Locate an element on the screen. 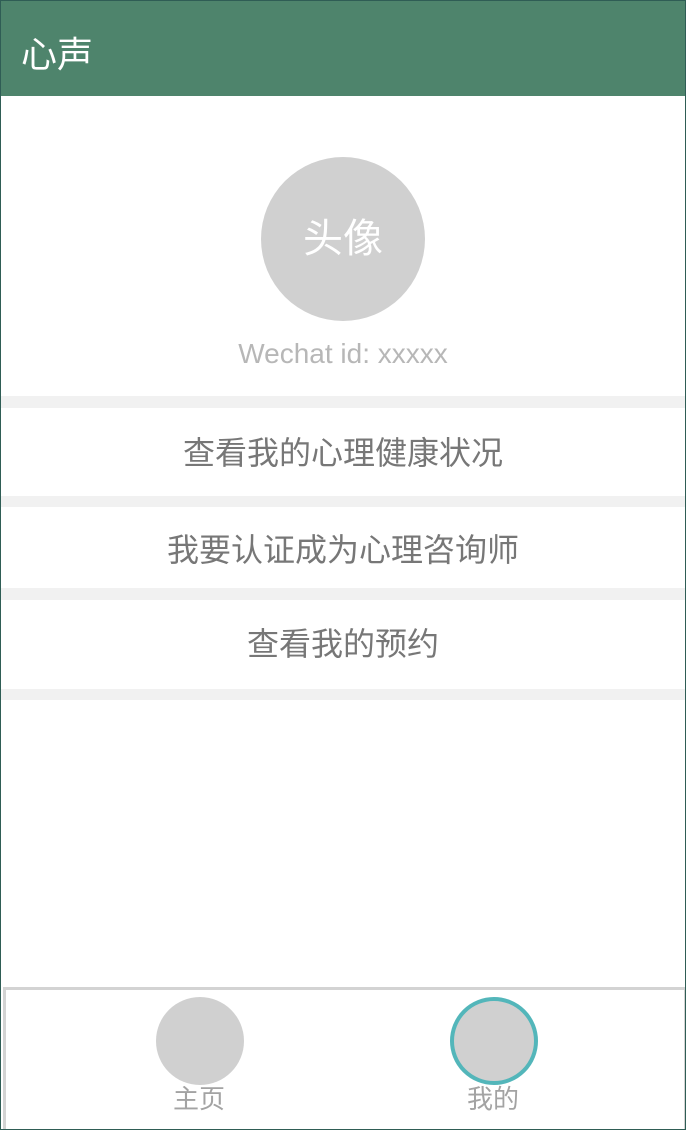  menu-item-mental-health-status: 查看我的心理健康状况 is located at coordinates (343, 453).